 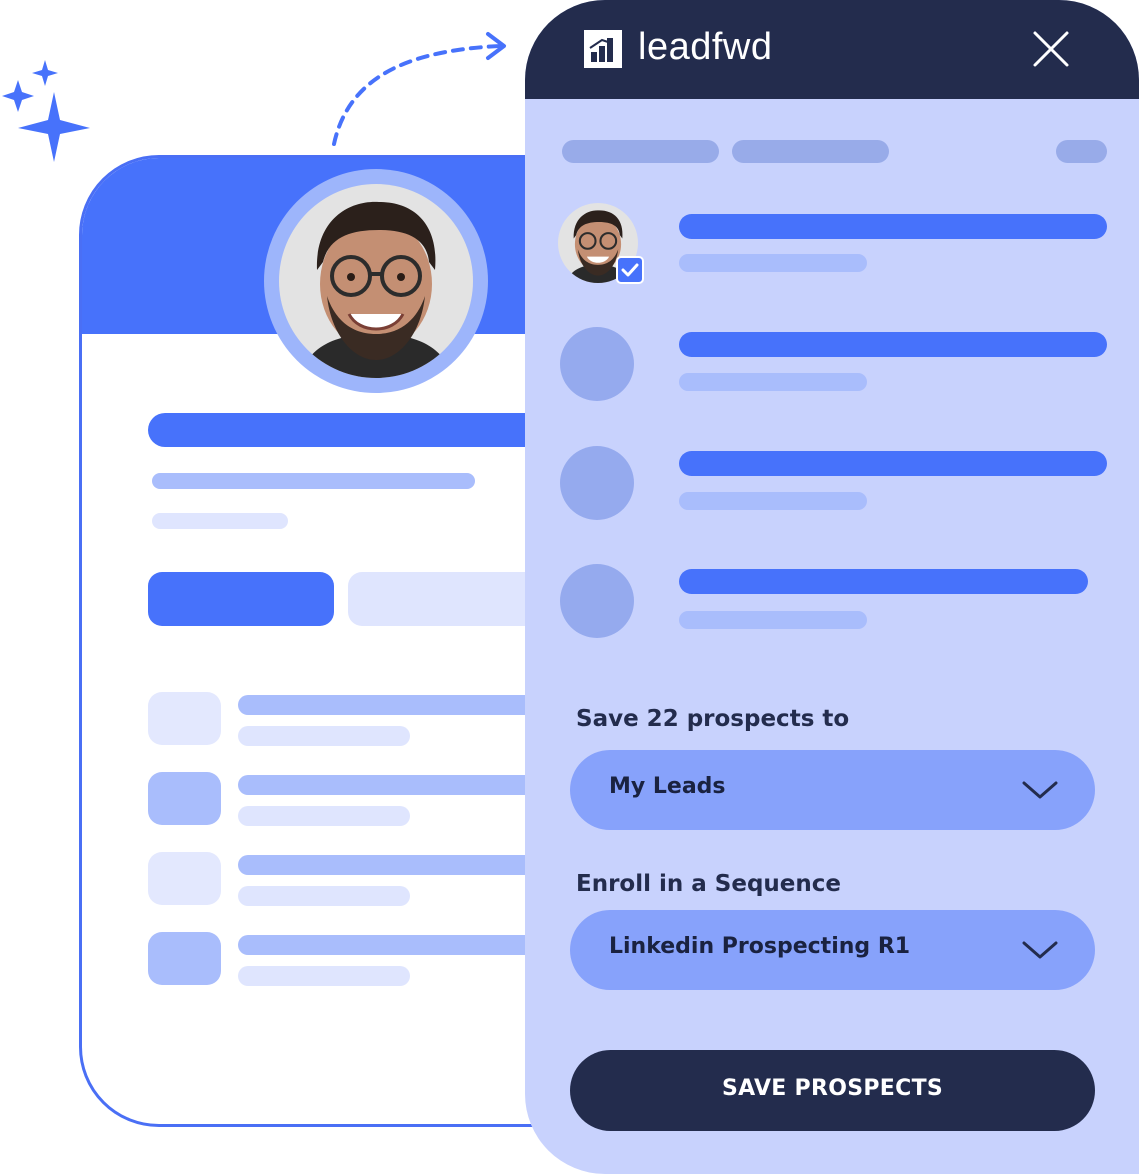 What do you see at coordinates (419, 89) in the screenshot?
I see `dashed-arrow-icon` at bounding box center [419, 89].